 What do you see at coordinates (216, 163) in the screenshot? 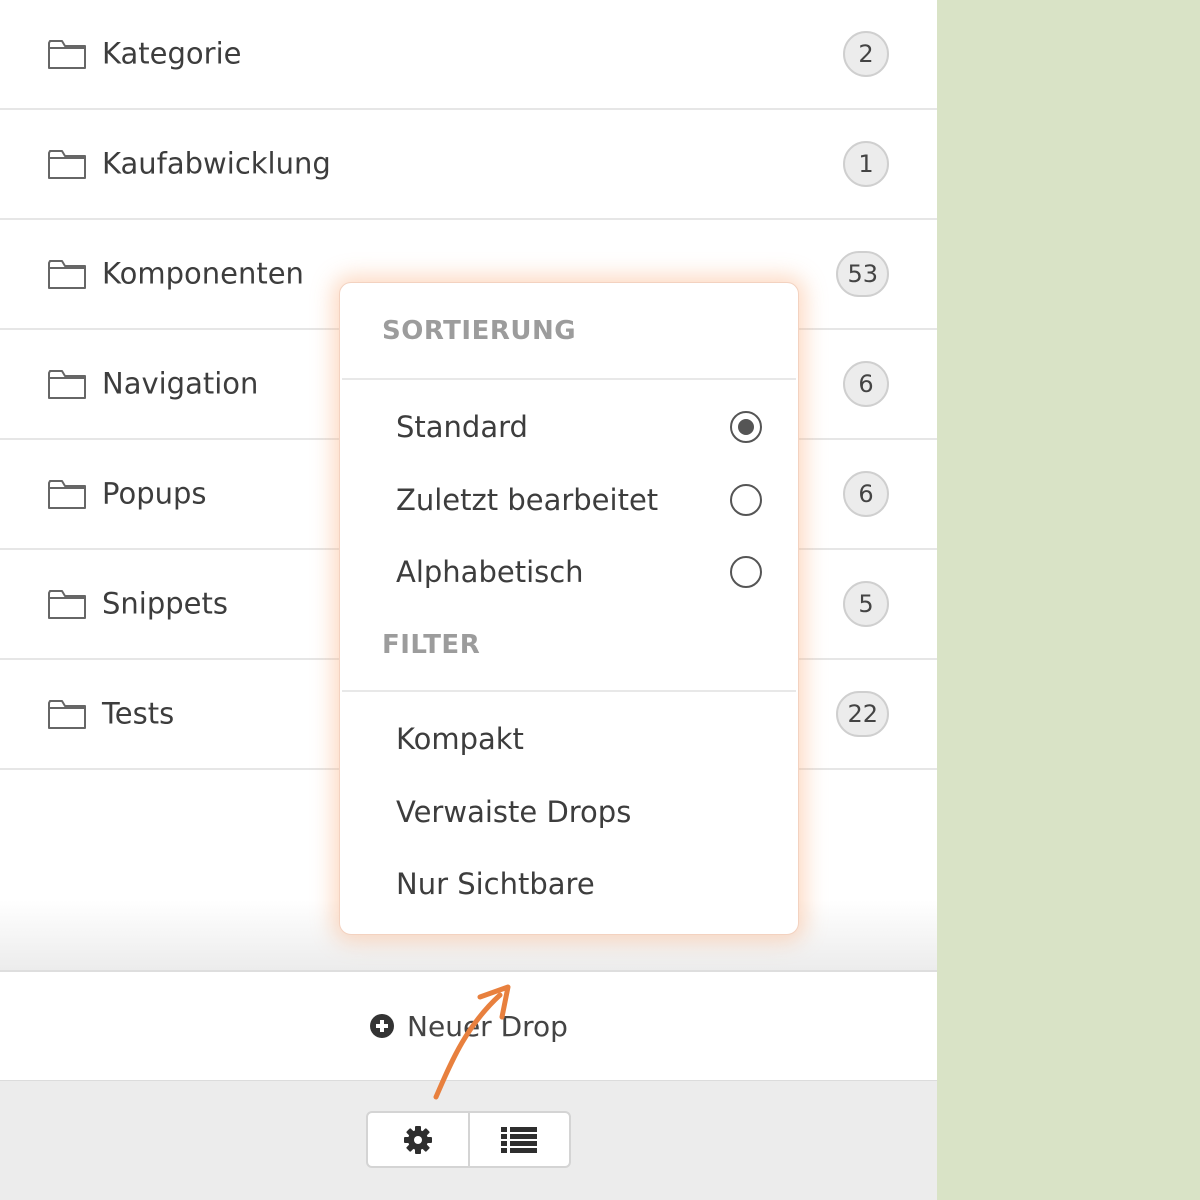
I see `folder-label: Kaufabwicklung` at bounding box center [216, 163].